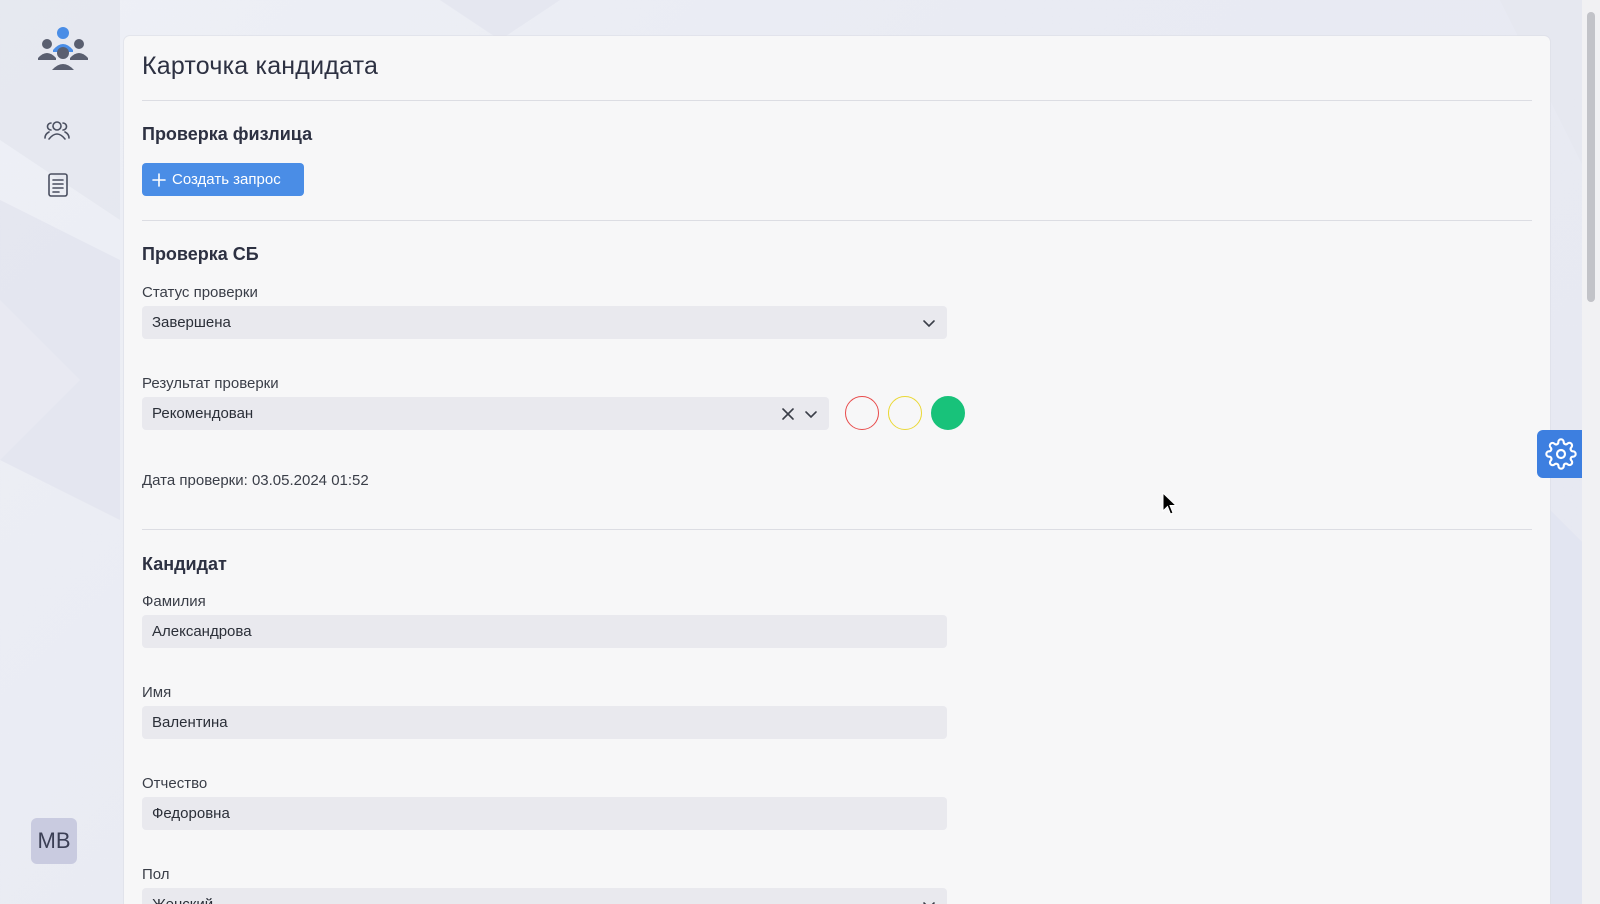 Image resolution: width=1600 pixels, height=904 pixels. Describe the element at coordinates (1591, 157) in the screenshot. I see `scrollbar-thumb` at that location.